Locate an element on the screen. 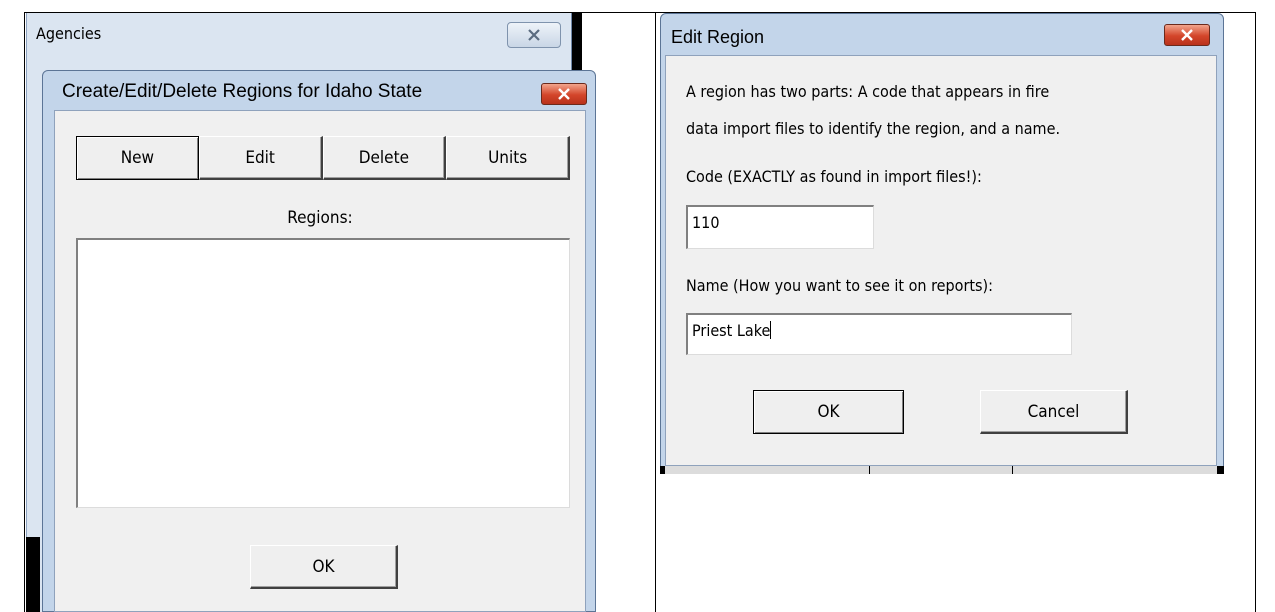 The height and width of the screenshot is (612, 1275). text-caret is located at coordinates (771, 330).